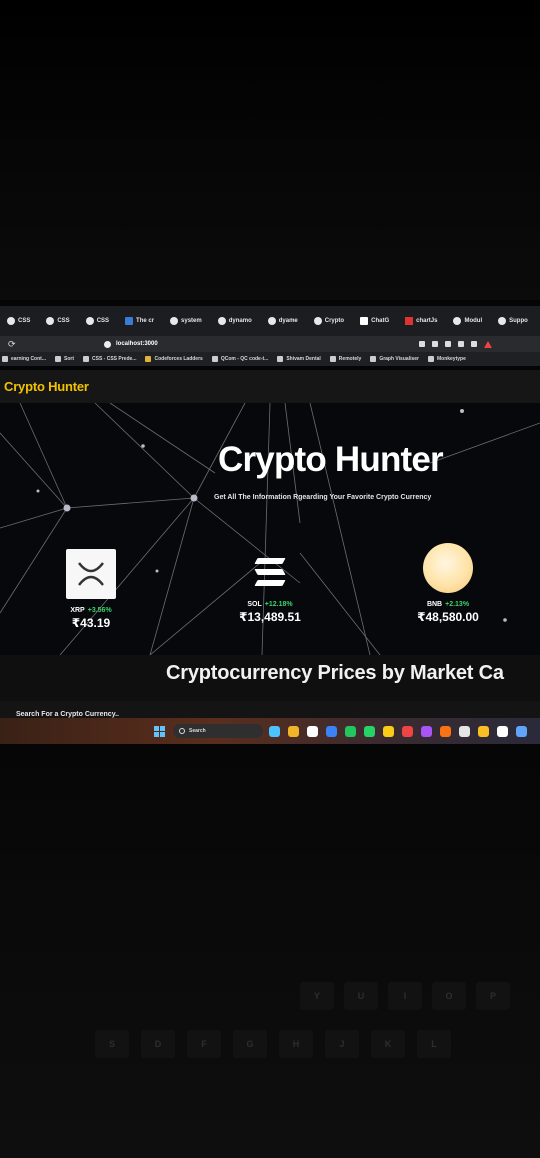 This screenshot has height=1158, width=540. Describe the element at coordinates (451, 359) in the screenshot. I see `bookmark-label: Monkeytype` at that location.